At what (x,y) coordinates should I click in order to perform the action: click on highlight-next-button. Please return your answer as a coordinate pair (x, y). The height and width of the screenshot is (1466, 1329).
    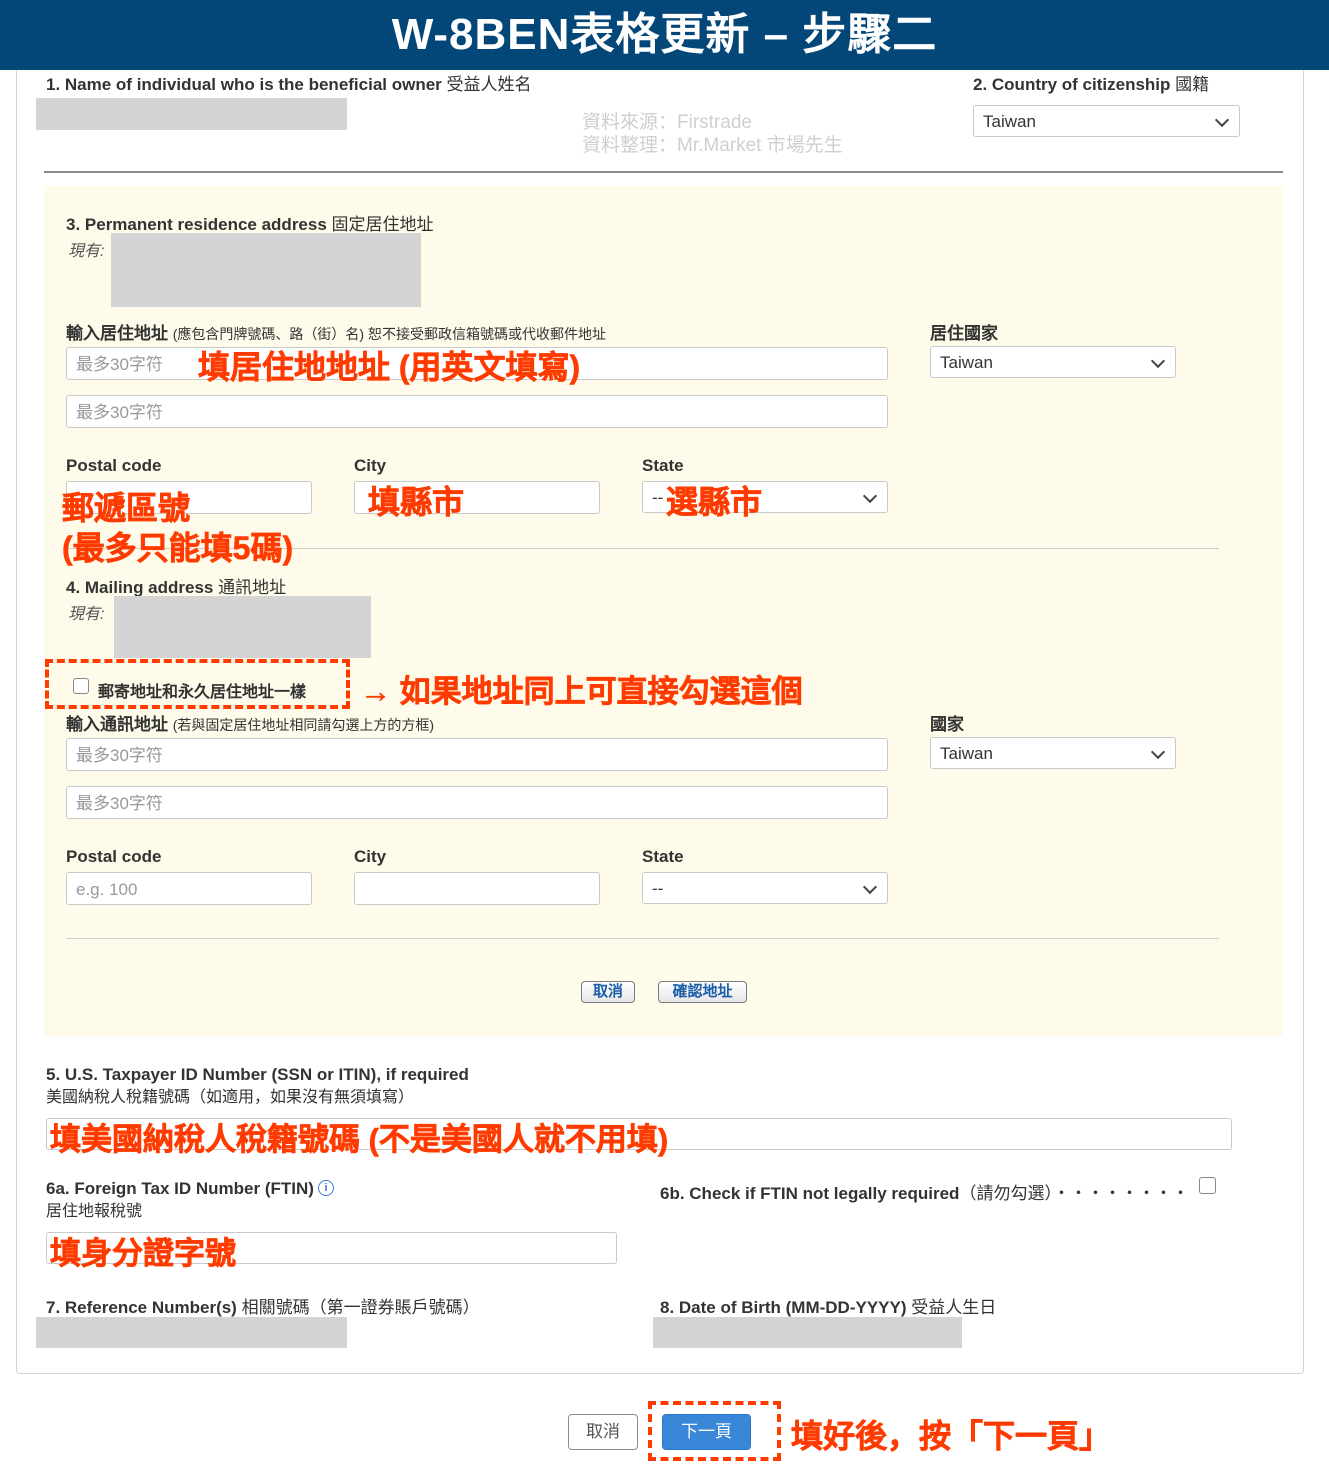
    Looking at the image, I should click on (714, 1431).